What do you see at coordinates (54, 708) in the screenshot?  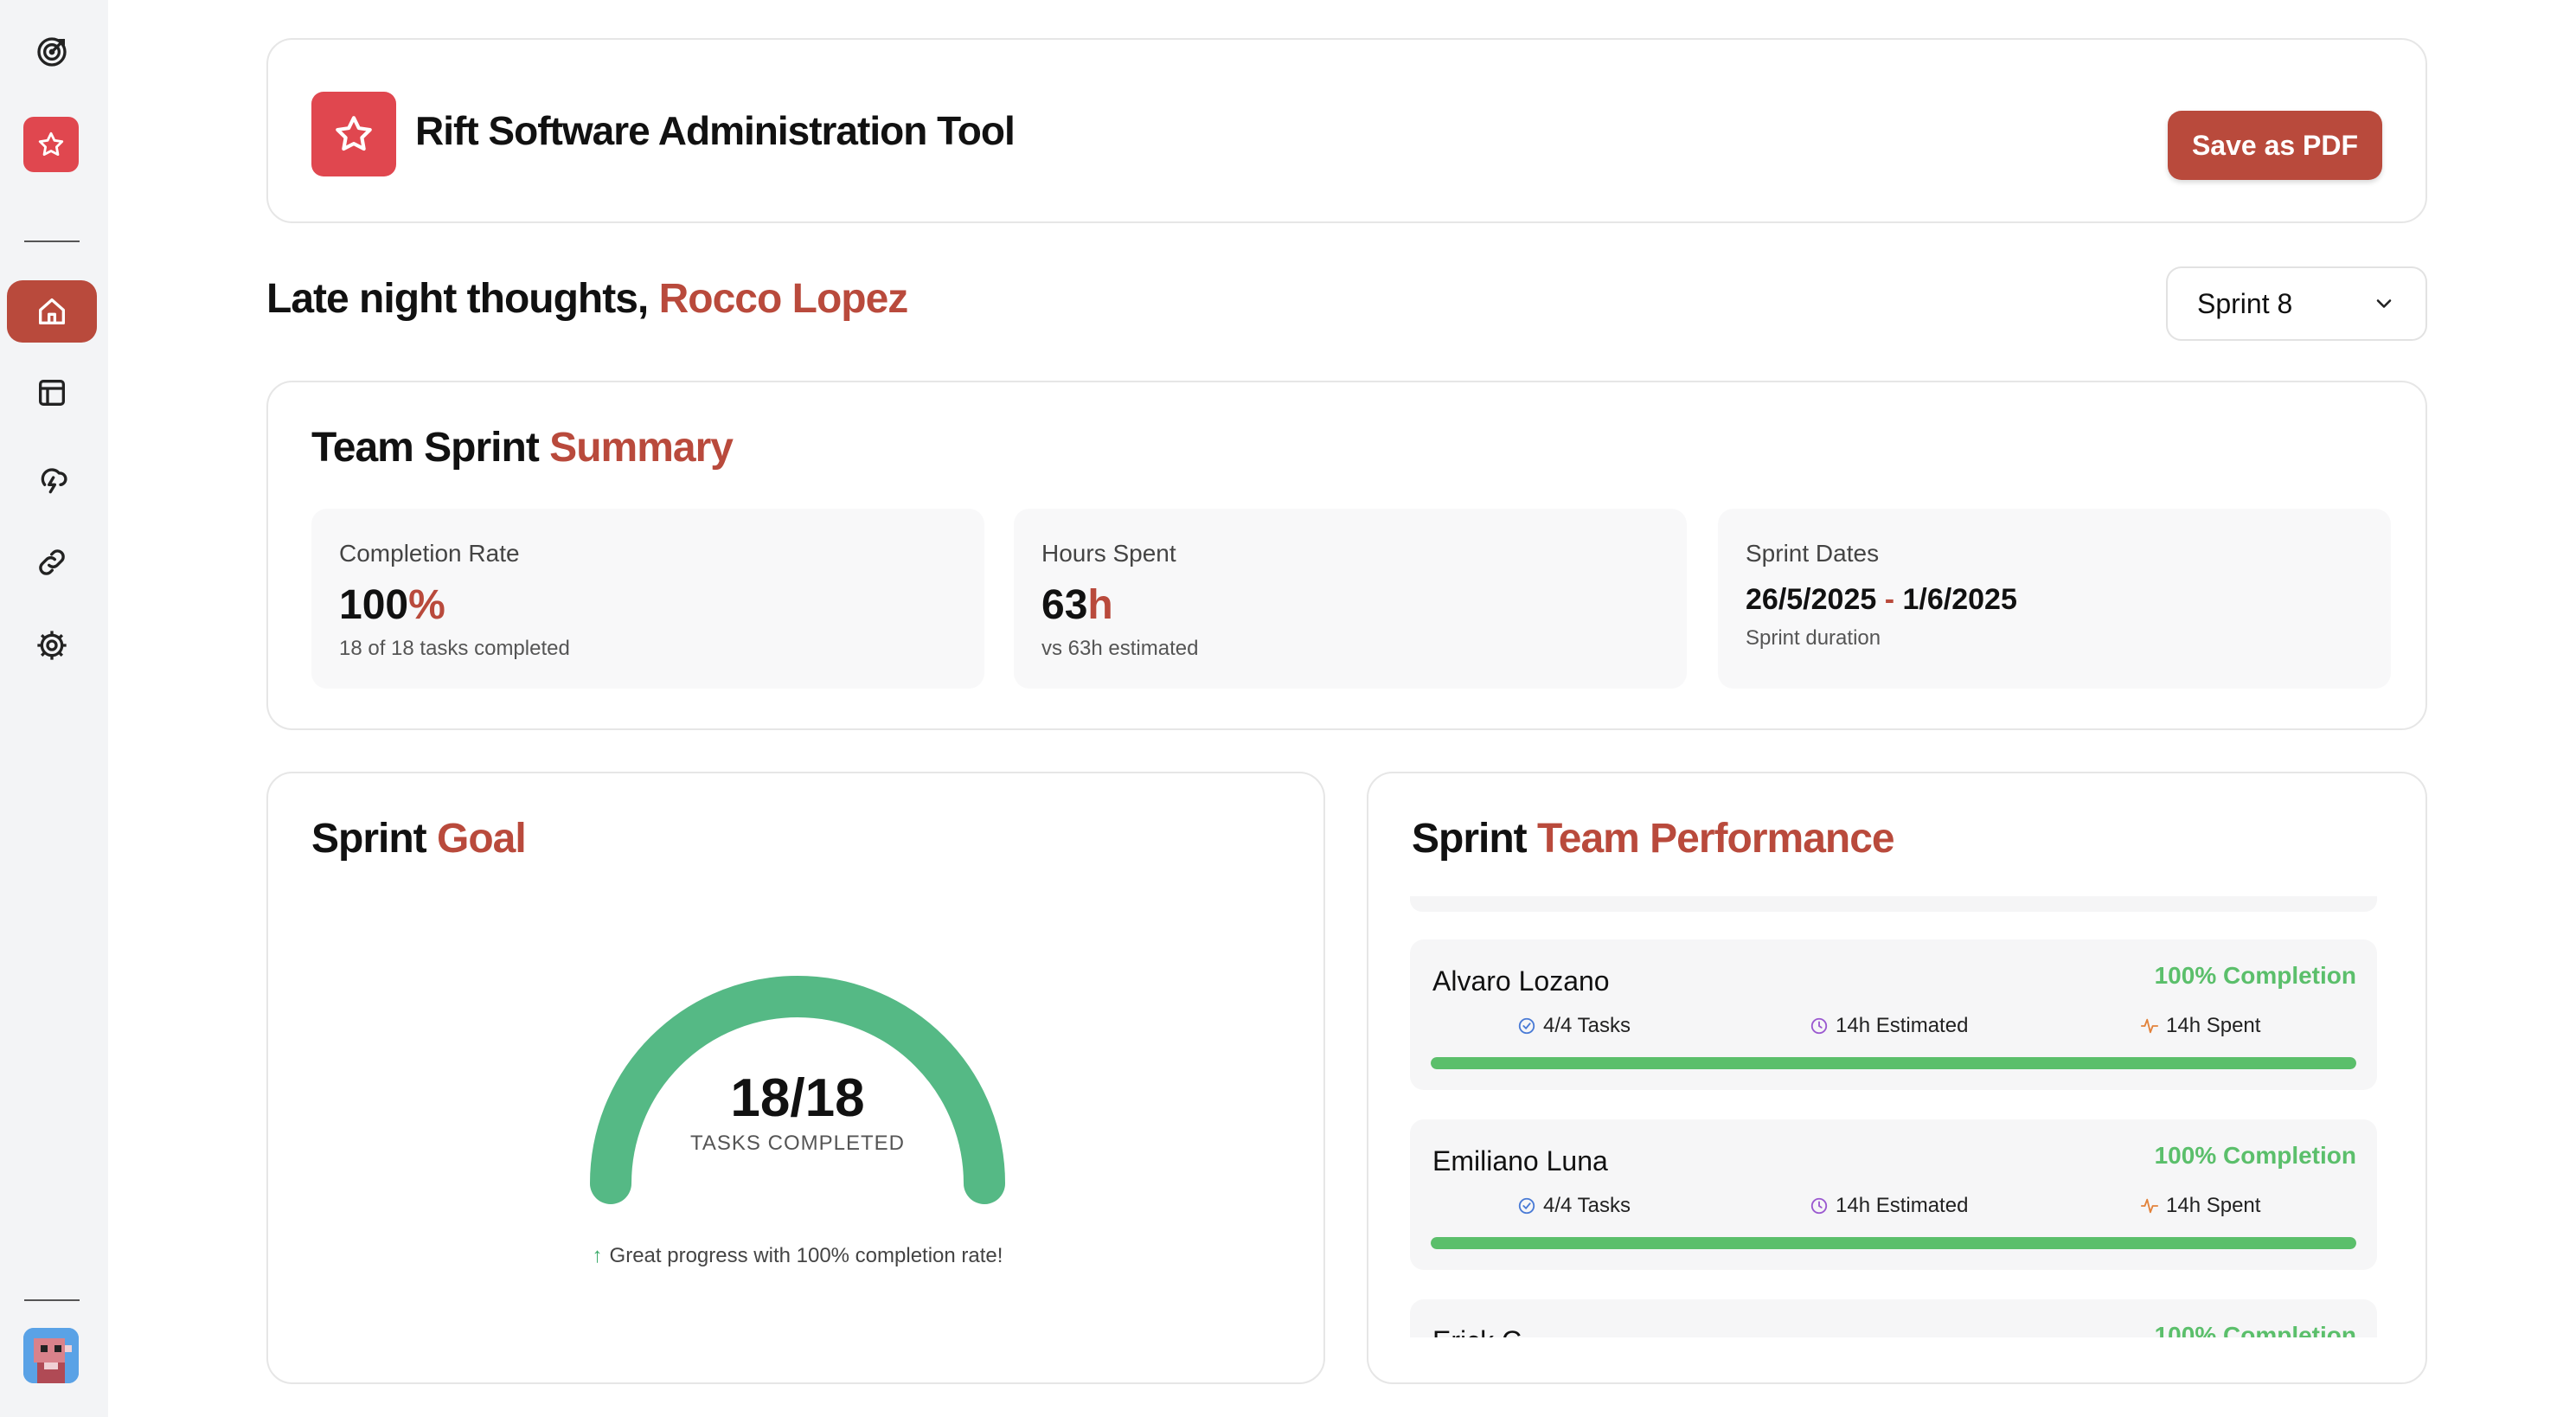 I see `sidebar` at bounding box center [54, 708].